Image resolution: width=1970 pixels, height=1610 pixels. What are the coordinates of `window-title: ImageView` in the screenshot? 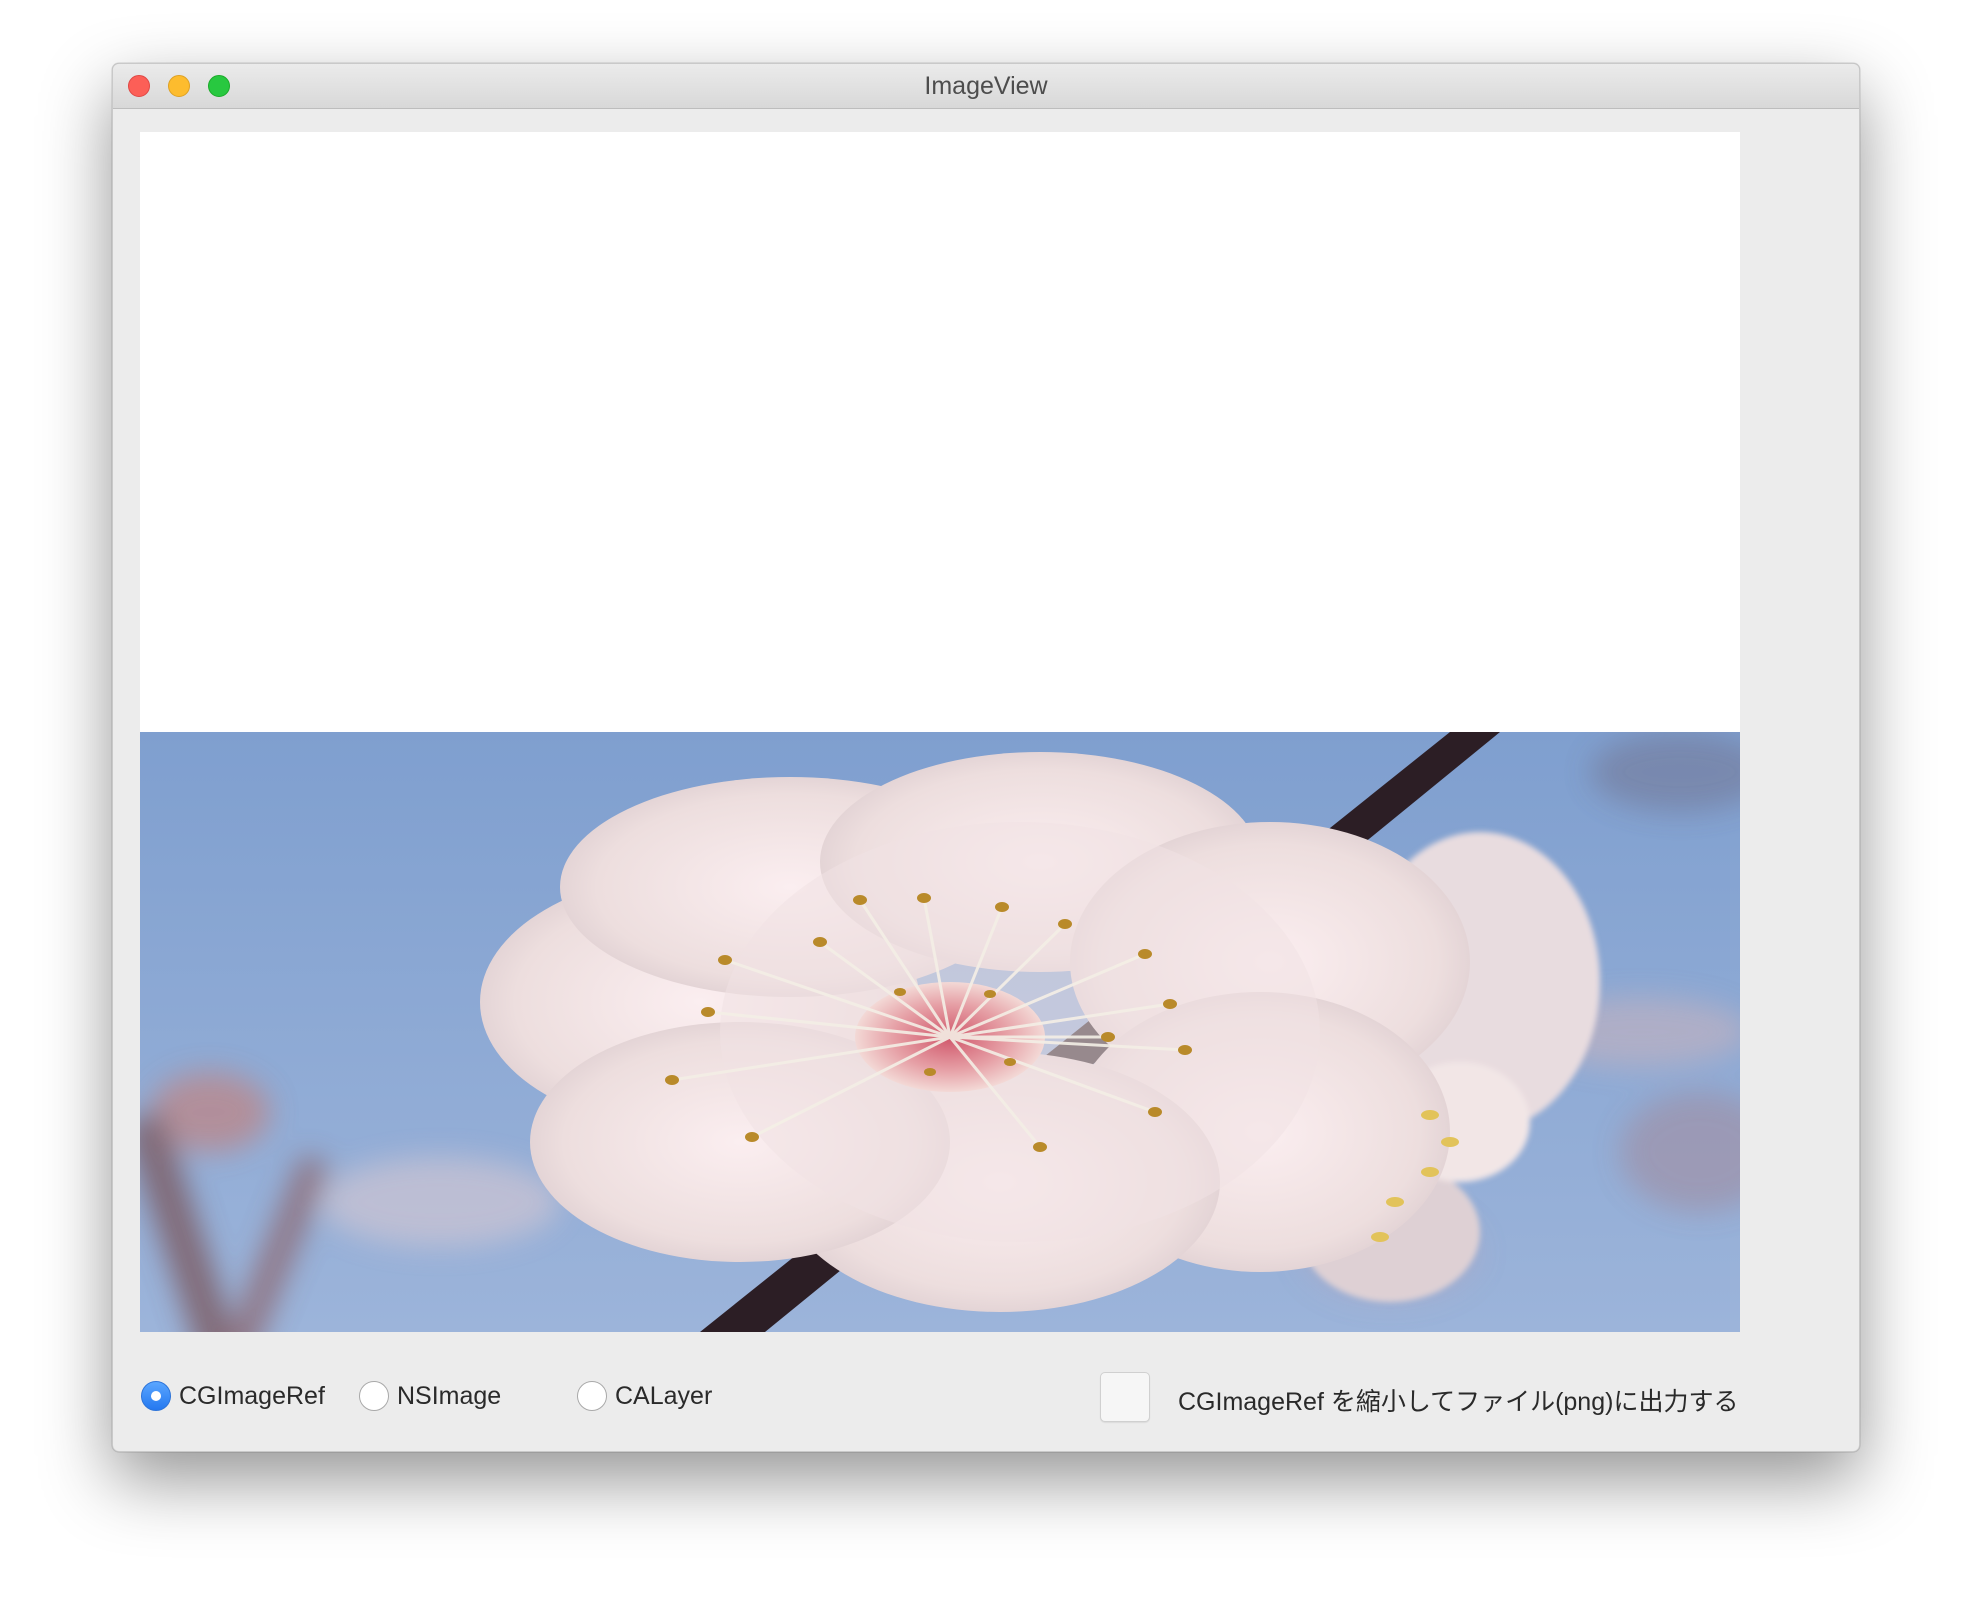 It's located at (986, 86).